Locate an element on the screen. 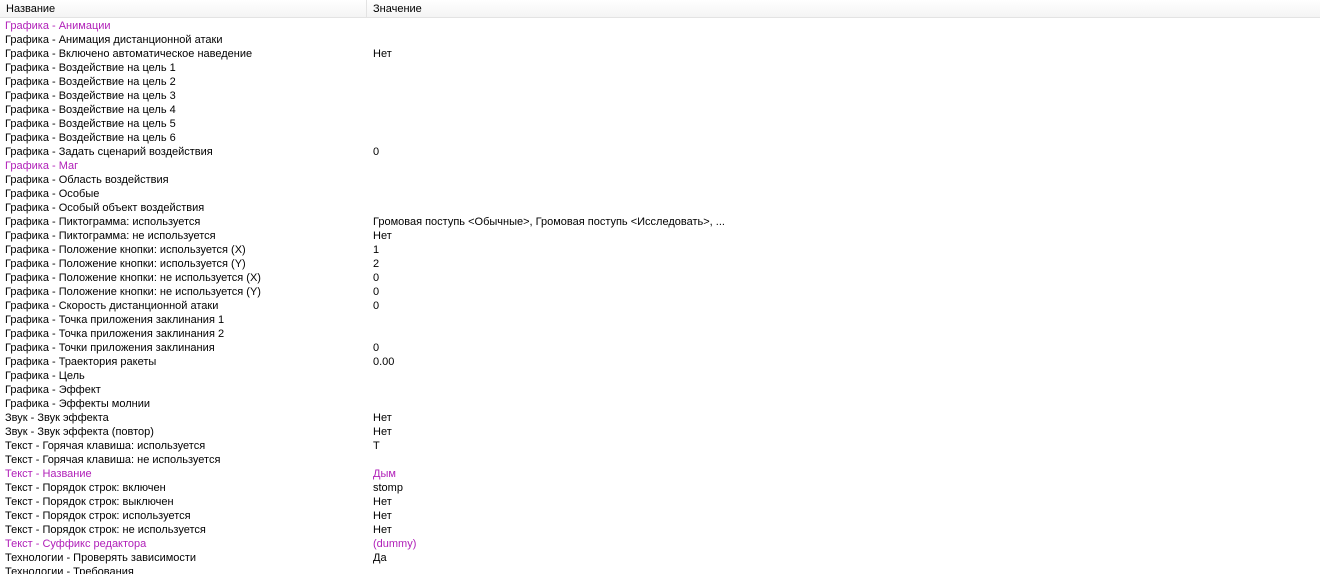 The width and height of the screenshot is (1320, 574). table-row: Графика - Особый объект воздействия is located at coordinates (660, 208).